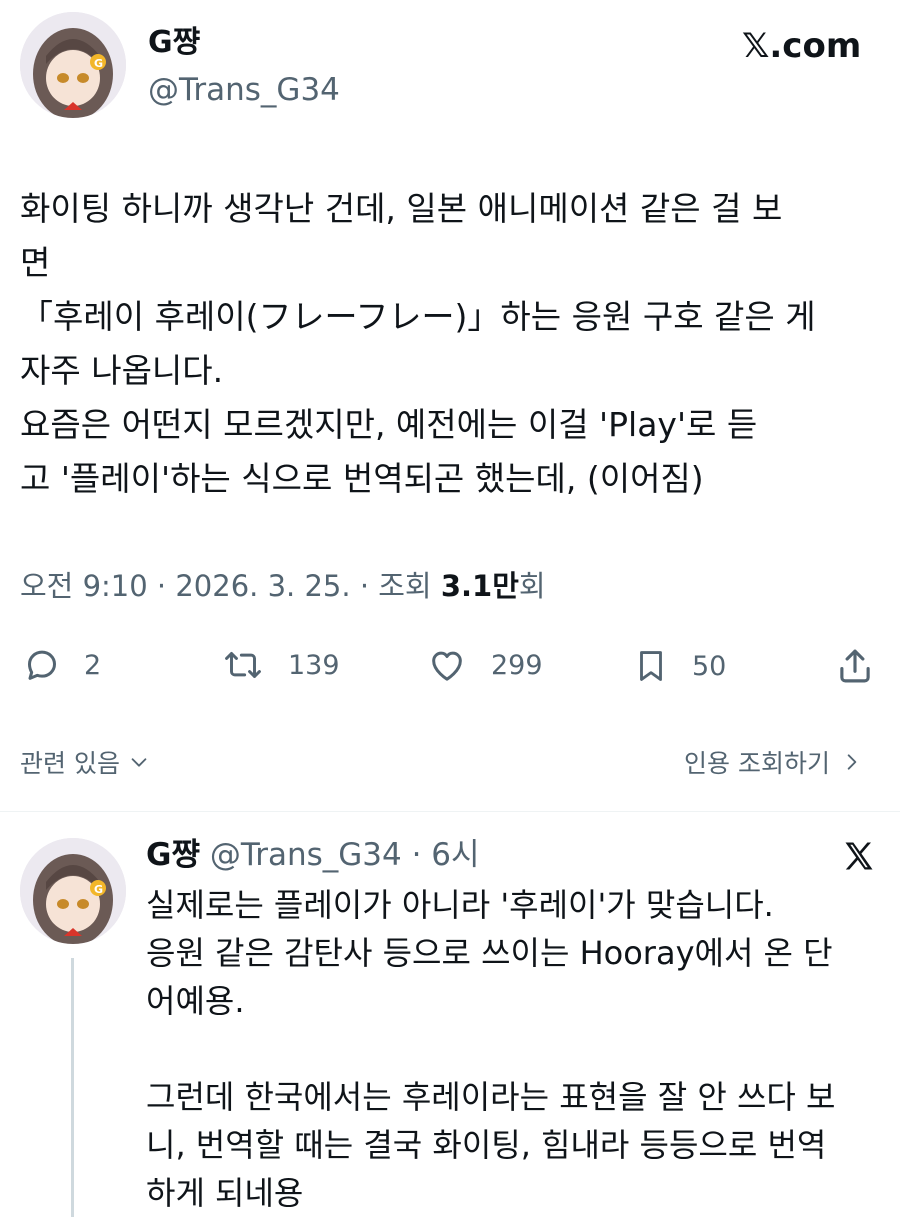 This screenshot has height=1217, width=900. What do you see at coordinates (679, 666) in the screenshot?
I see `bookmark-action: 50` at bounding box center [679, 666].